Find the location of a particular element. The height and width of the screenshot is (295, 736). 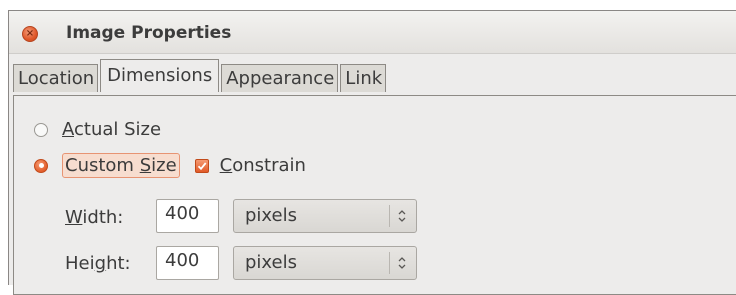

tab-bar: Location Dimensions Appearance Link is located at coordinates (200, 75).